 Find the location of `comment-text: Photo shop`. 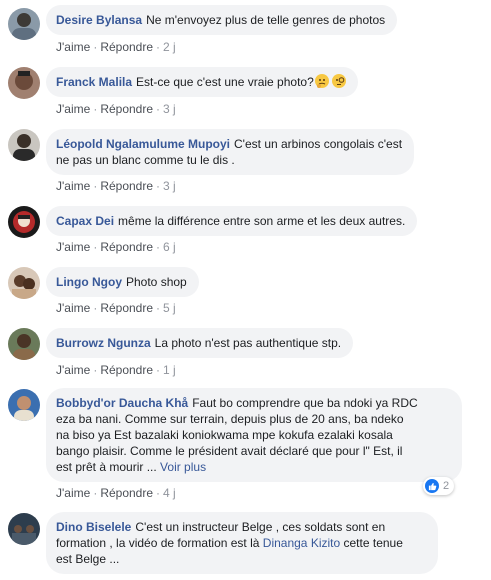

comment-text: Photo shop is located at coordinates (156, 282).